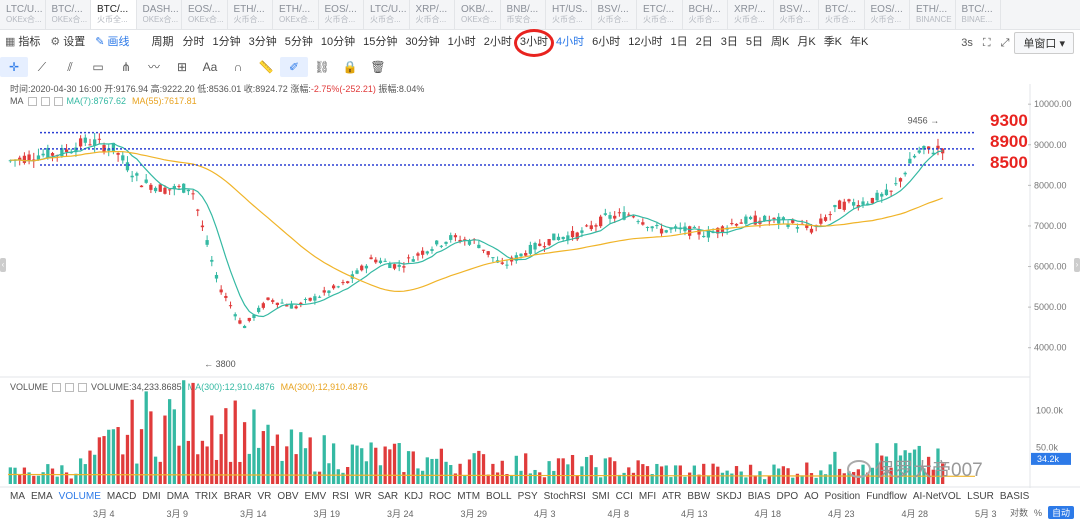  What do you see at coordinates (499, 496) in the screenshot?
I see `indicator-boll: BOLL` at bounding box center [499, 496].